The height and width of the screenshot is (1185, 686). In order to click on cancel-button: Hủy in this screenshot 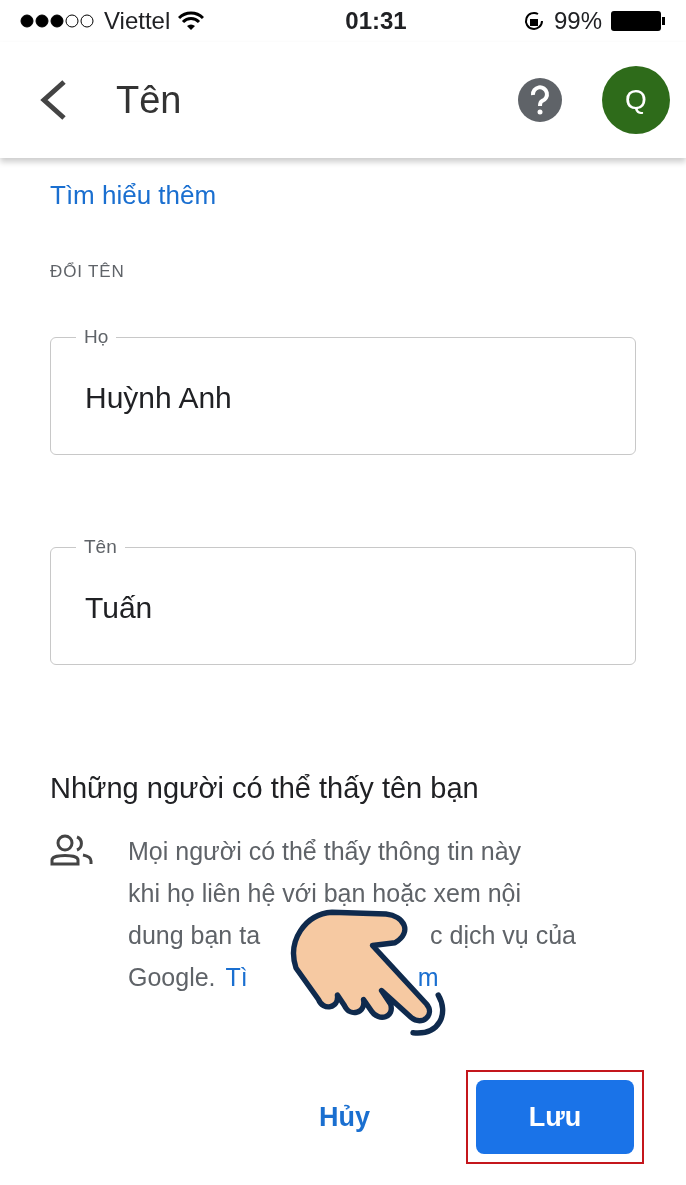, I will do `click(344, 1117)`.